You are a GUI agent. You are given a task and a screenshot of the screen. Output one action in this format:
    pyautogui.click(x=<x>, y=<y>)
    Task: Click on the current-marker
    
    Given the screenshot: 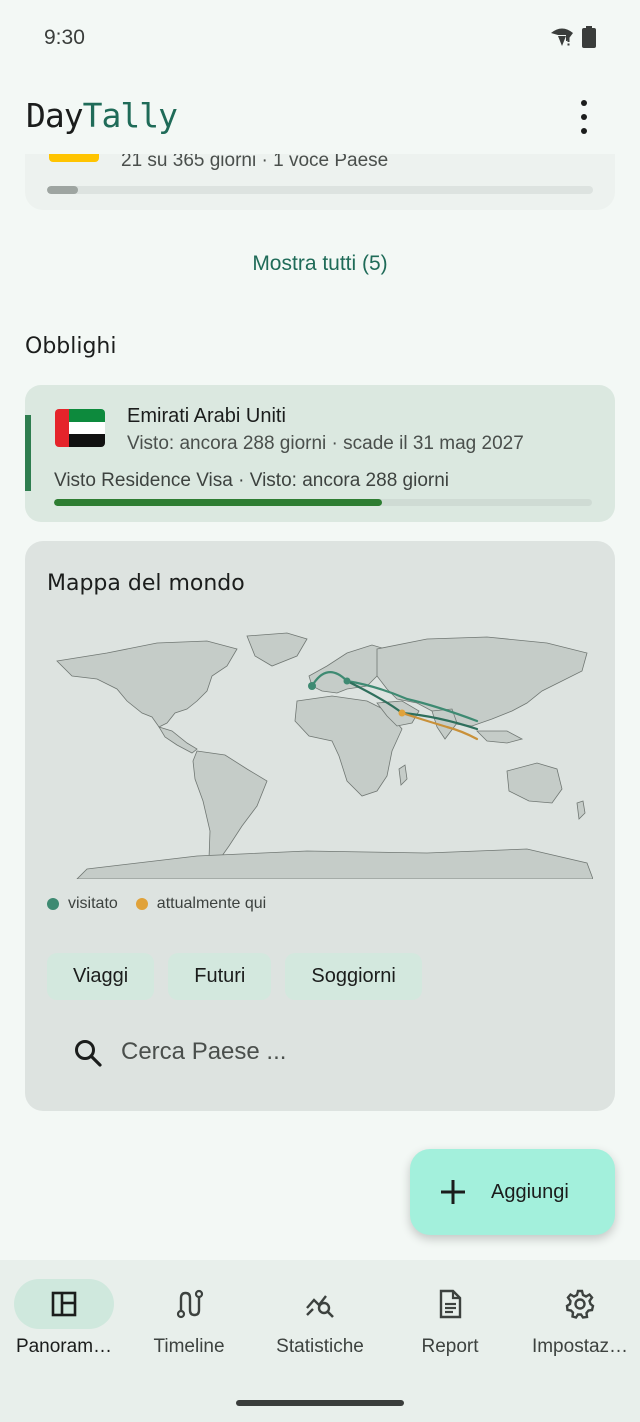 What is the action you would take?
    pyautogui.click(x=402, y=713)
    